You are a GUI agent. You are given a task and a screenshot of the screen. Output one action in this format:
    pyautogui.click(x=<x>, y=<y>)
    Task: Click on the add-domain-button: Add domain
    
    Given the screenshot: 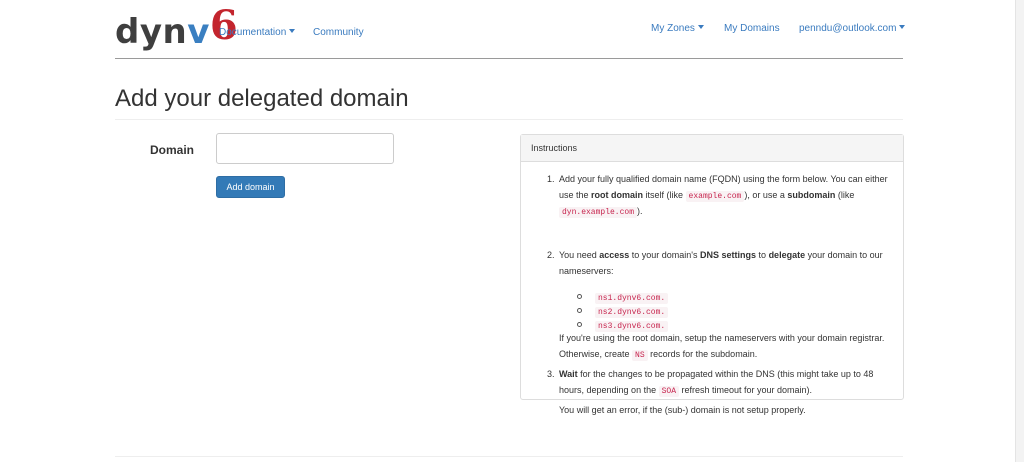 What is the action you would take?
    pyautogui.click(x=250, y=187)
    